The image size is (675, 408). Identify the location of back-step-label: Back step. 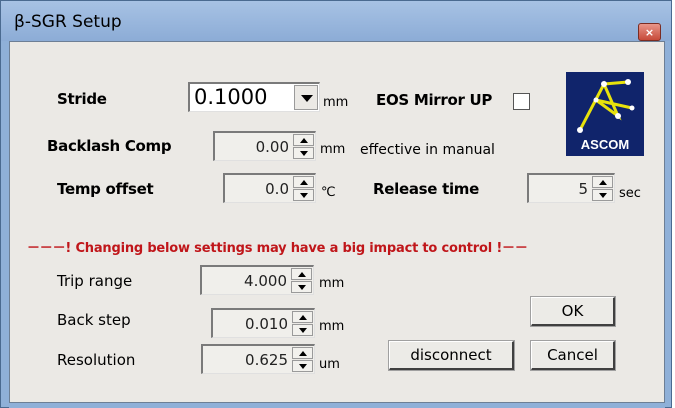
(94, 320).